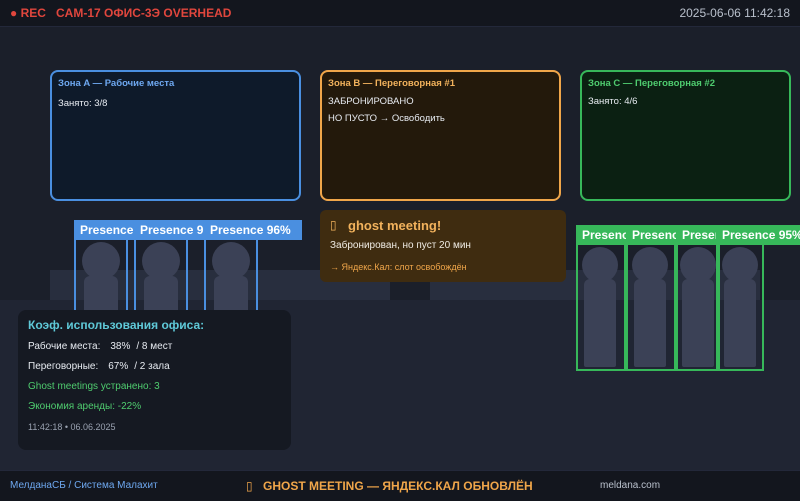 Image resolution: width=800 pixels, height=501 pixels. I want to click on calendar-release-link: → Яндекс.Кал: слот освобождён, so click(398, 267).